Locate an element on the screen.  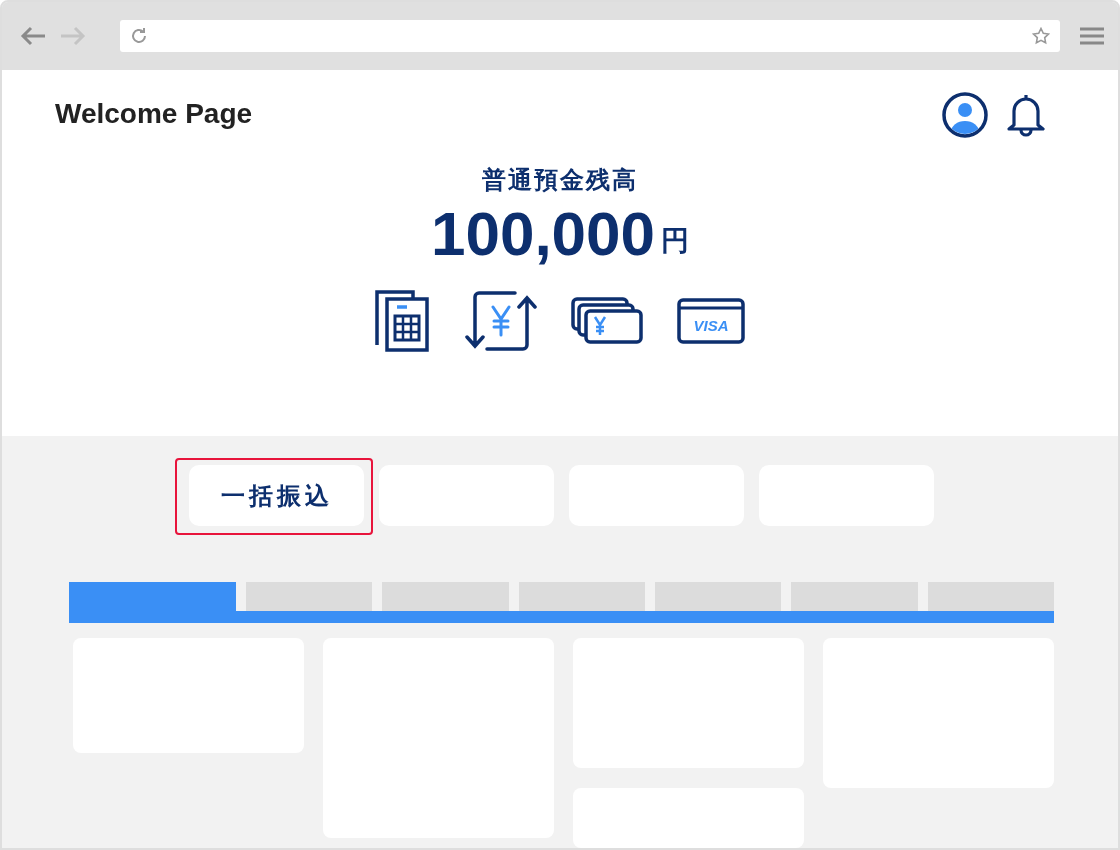
currency-unit: 円 is located at coordinates (675, 241).